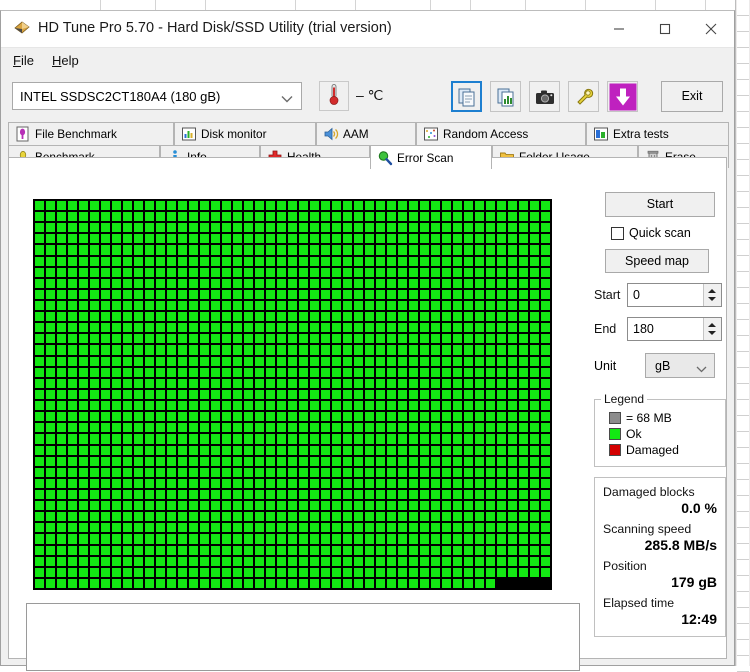  Describe the element at coordinates (742, 336) in the screenshot. I see `background-right-strip` at that location.